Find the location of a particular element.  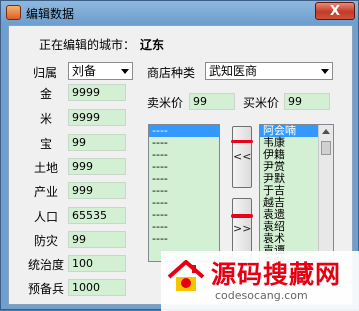

shop-type-select-value: 武知医商 is located at coordinates (233, 71).